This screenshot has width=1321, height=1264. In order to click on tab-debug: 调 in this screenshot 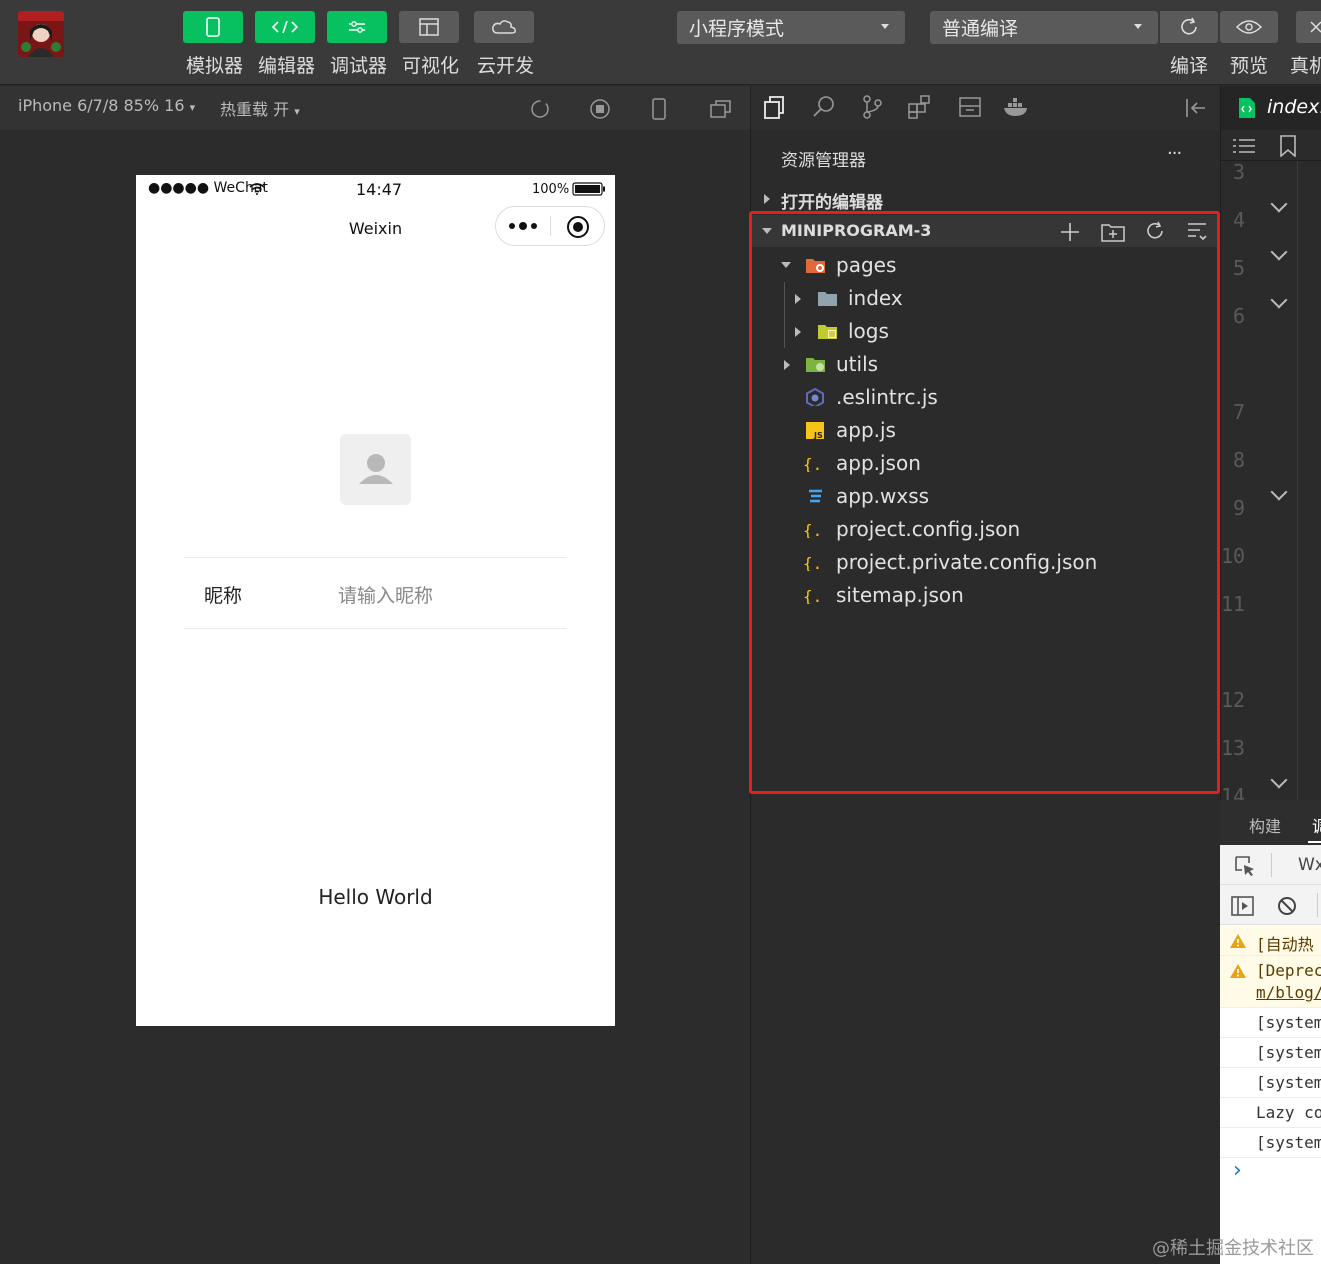, I will do `click(1316, 825)`.